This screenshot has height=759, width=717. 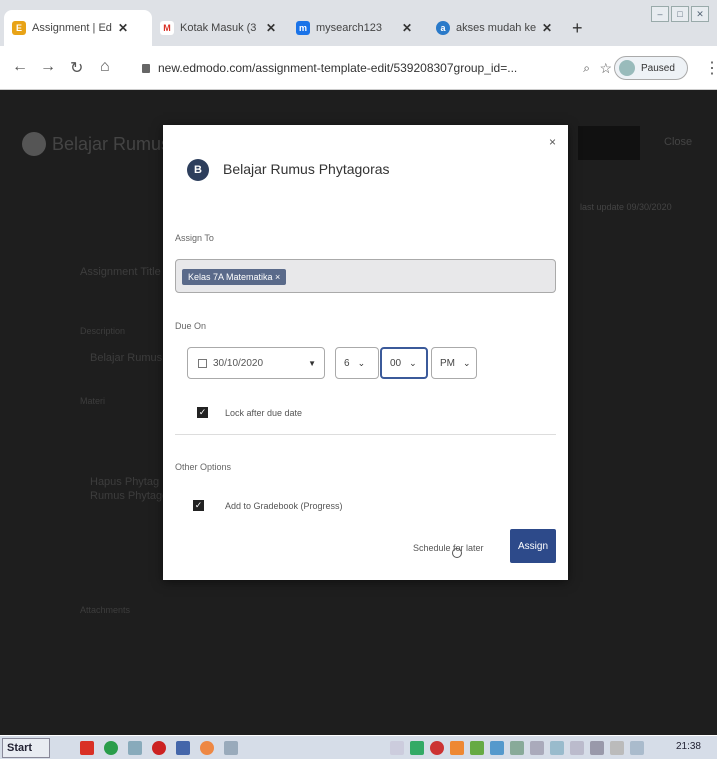 What do you see at coordinates (365, 434) in the screenshot?
I see `divider` at bounding box center [365, 434].